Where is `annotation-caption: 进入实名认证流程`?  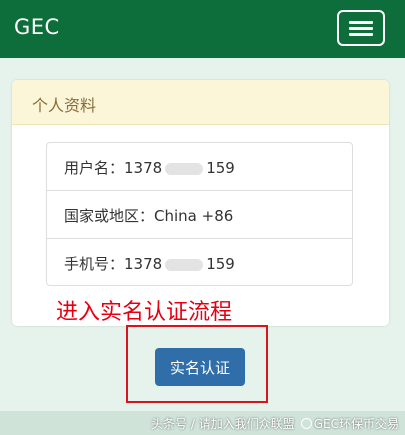
annotation-caption: 进入实名认证流程 is located at coordinates (144, 312).